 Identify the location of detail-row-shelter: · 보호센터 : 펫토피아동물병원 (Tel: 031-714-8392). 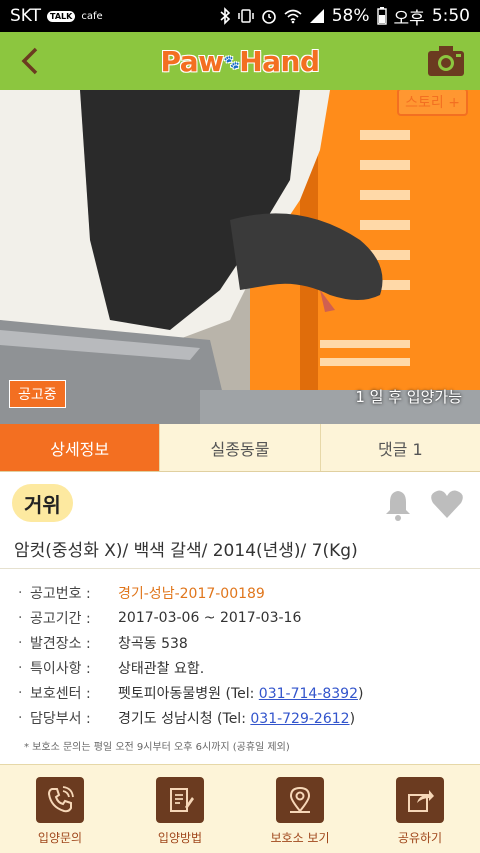
(243, 692).